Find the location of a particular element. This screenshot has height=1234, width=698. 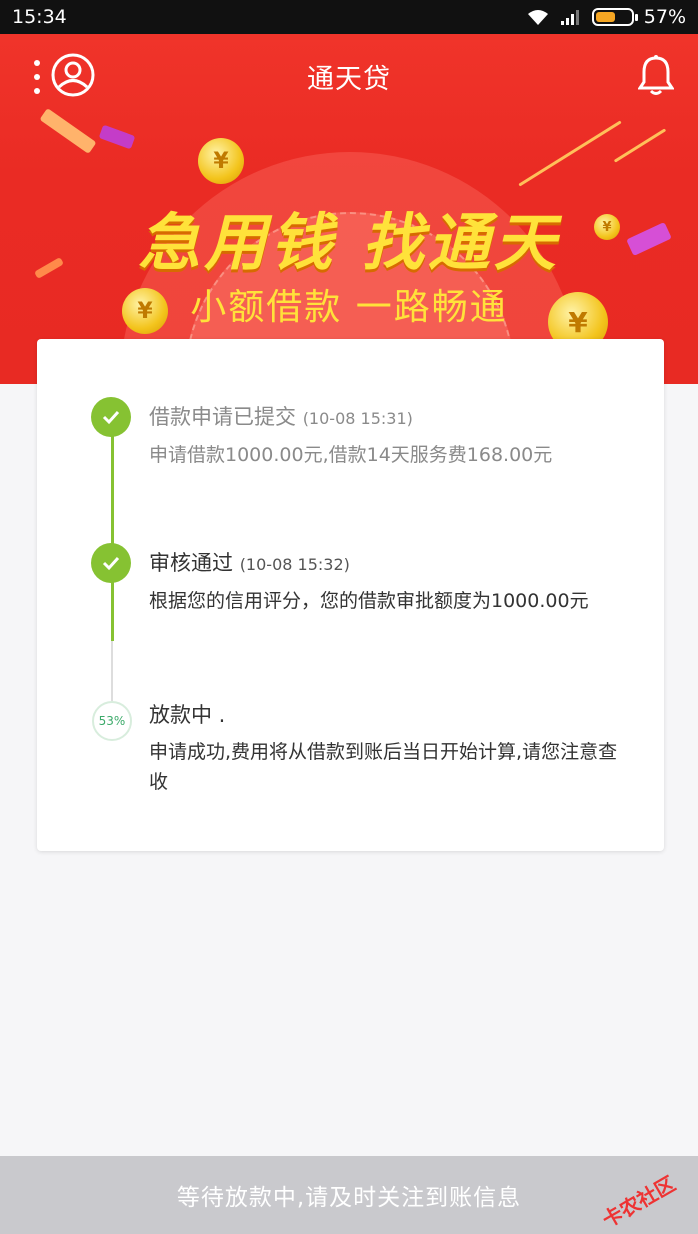

top-nav-bar: 通天贷 is located at coordinates (349, 76).